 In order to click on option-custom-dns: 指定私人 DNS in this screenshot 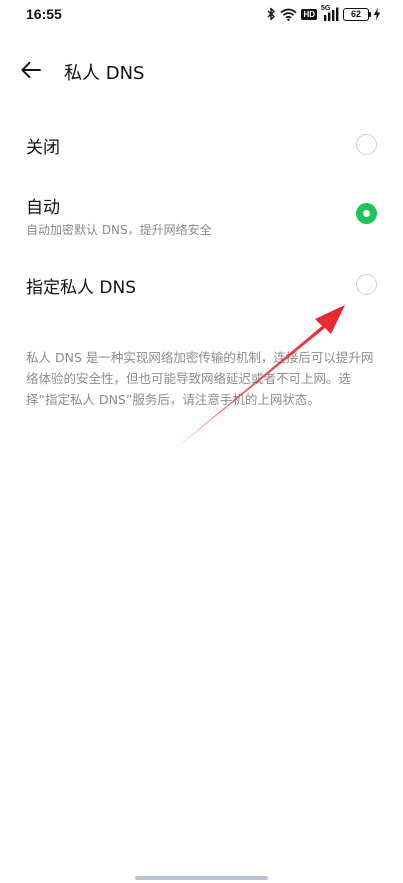, I will do `click(201, 285)`.